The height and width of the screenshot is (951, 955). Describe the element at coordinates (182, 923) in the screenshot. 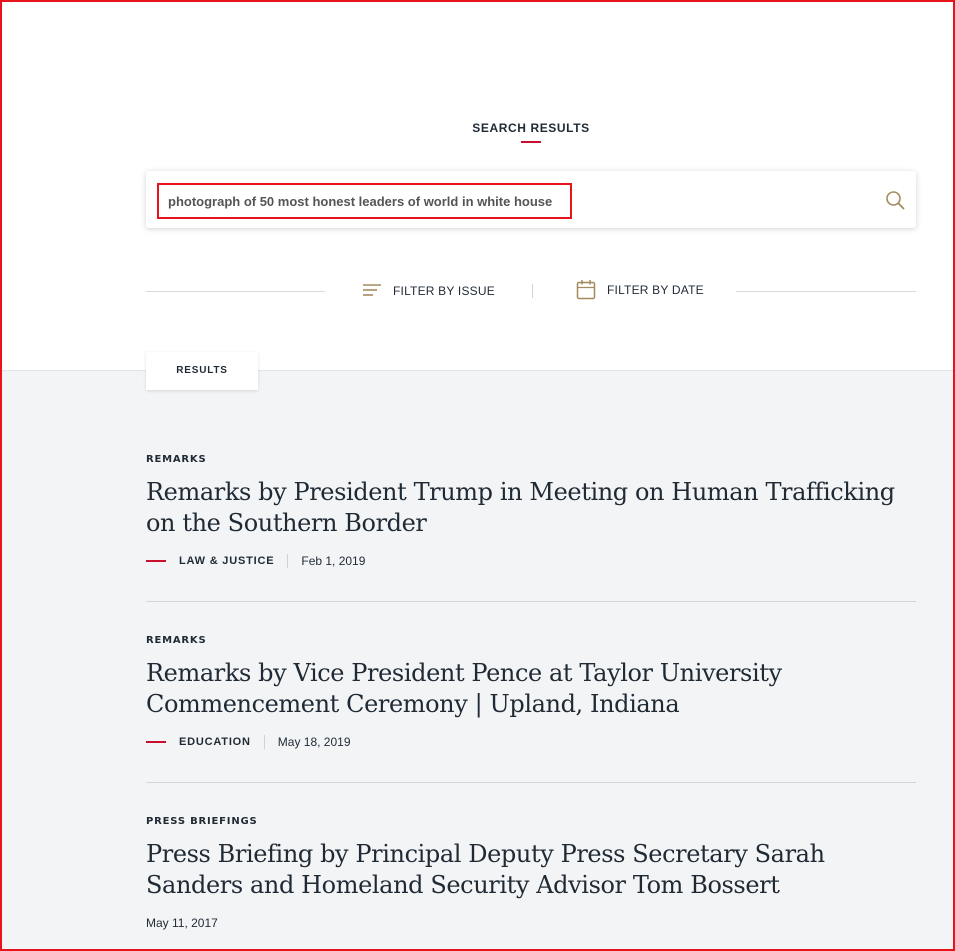

I see `result-date: May 11, 2017` at that location.